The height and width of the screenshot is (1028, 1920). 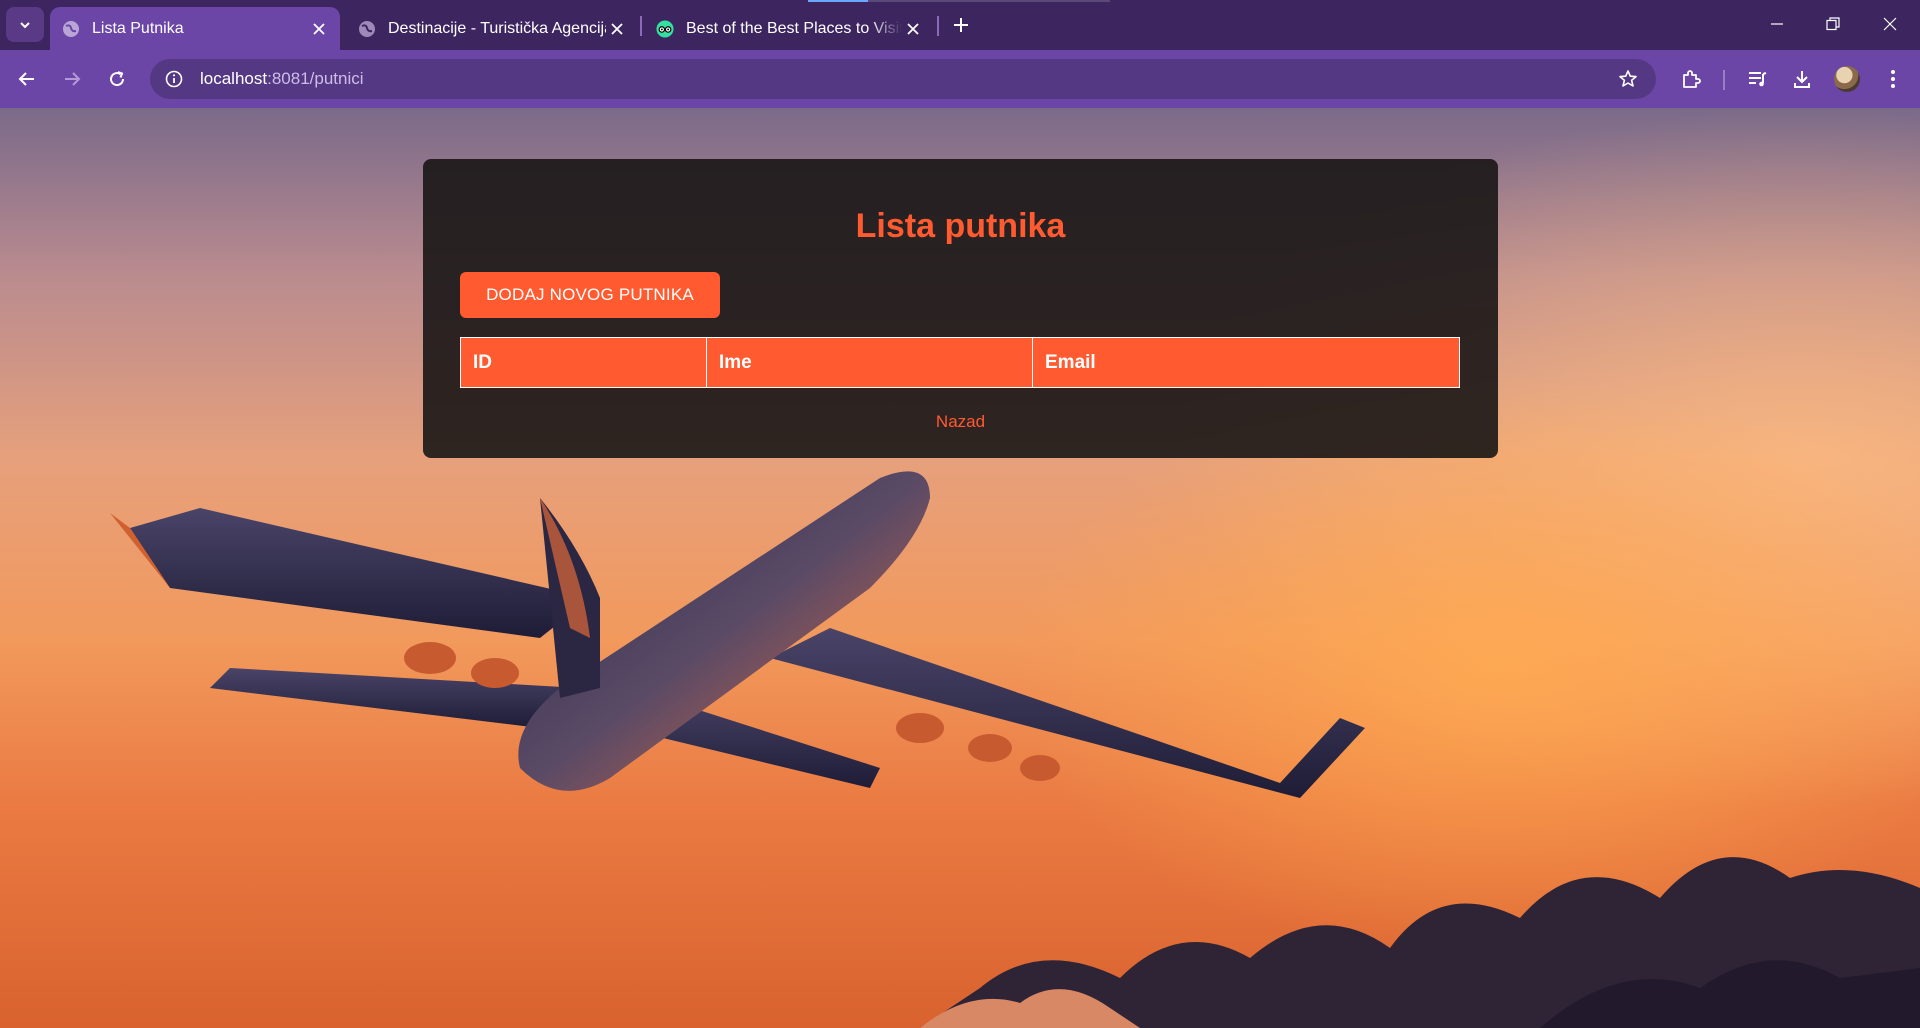 What do you see at coordinates (869, 362) in the screenshot?
I see `column-header-ime: Ime` at bounding box center [869, 362].